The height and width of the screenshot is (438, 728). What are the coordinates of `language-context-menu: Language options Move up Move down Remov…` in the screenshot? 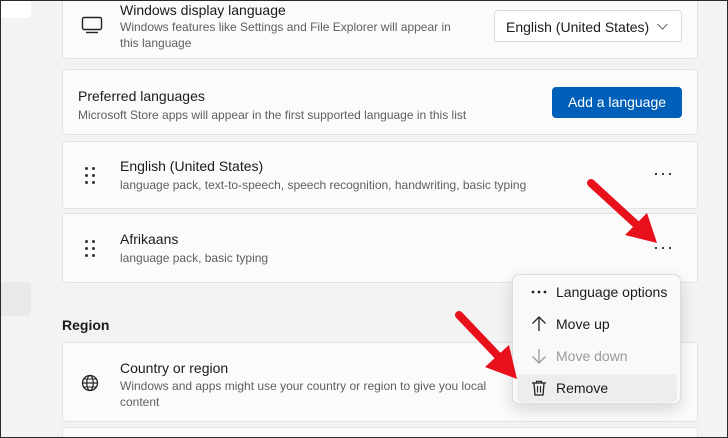 It's located at (596, 339).